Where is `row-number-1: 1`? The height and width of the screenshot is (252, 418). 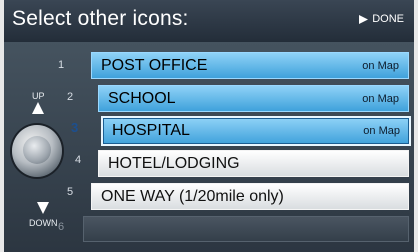
row-number-1: 1 is located at coordinates (61, 65).